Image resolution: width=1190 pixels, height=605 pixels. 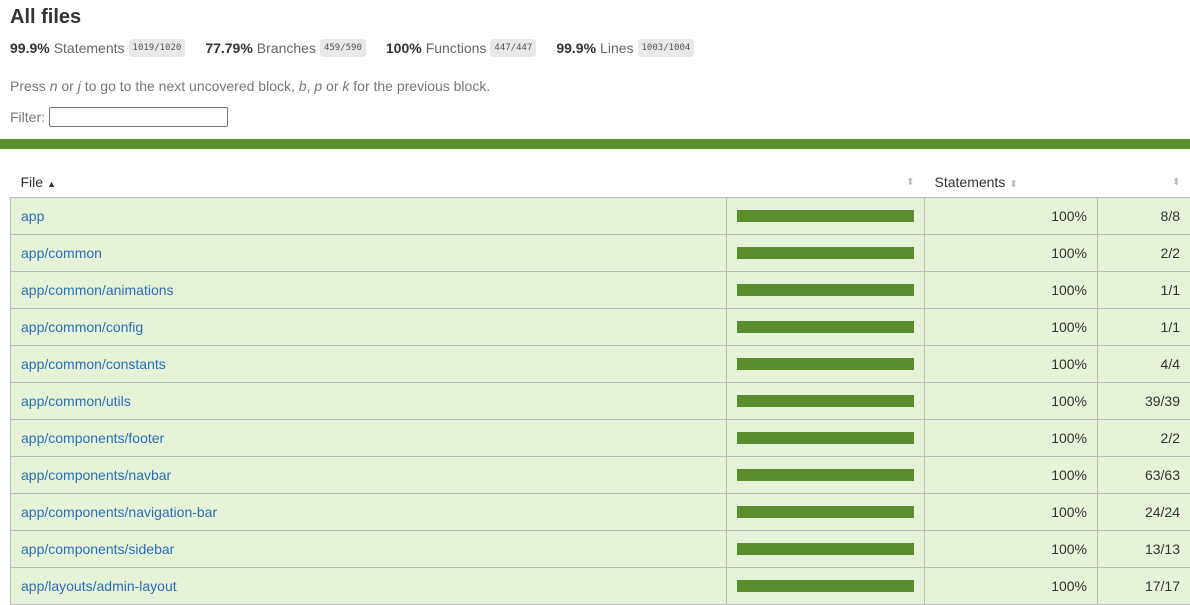 I want to click on statements-abs-column-header: ⬍, so click(x=1144, y=182).